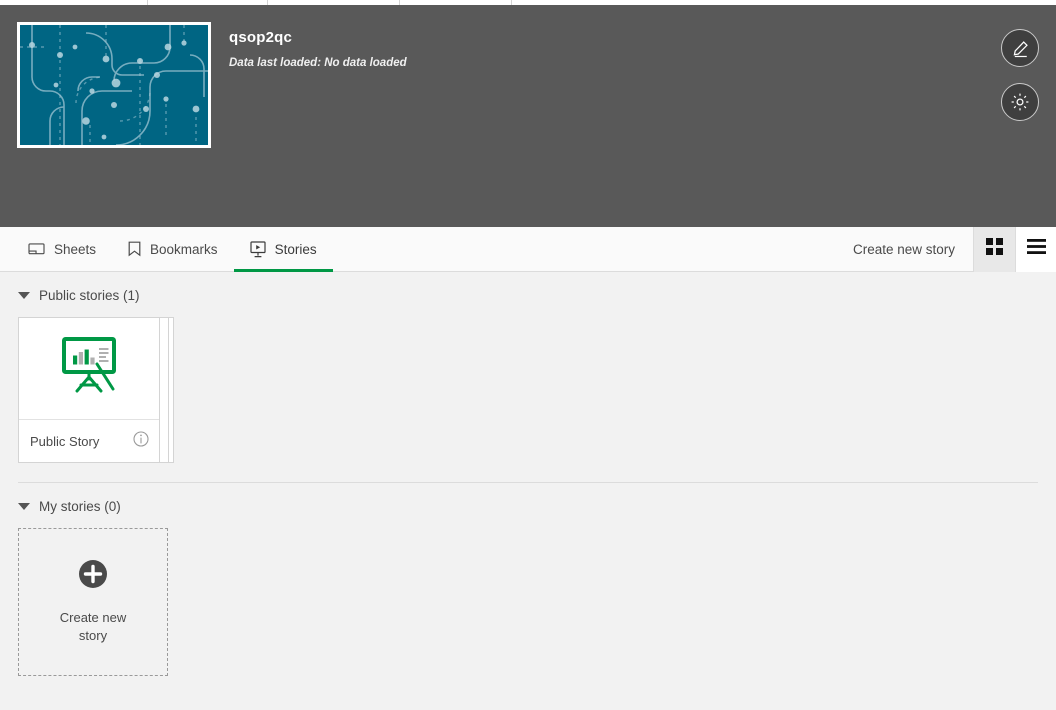 Image resolution: width=1056 pixels, height=710 pixels. Describe the element at coordinates (528, 287) in the screenshot. I see `section-header-public-stories: Public stories (1)` at that location.